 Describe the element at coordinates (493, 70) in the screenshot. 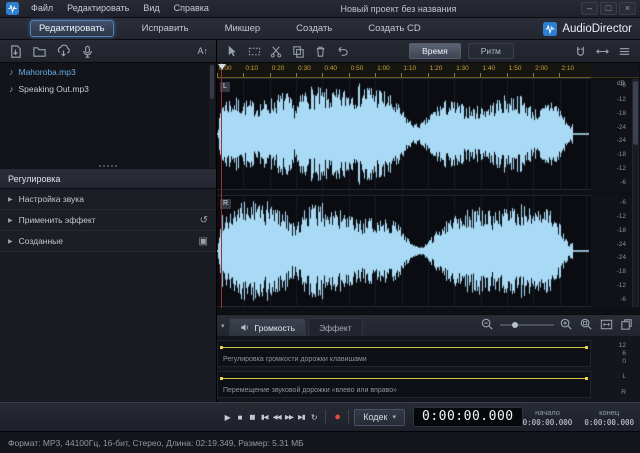

I see `ruler-tick: 1:40` at that location.